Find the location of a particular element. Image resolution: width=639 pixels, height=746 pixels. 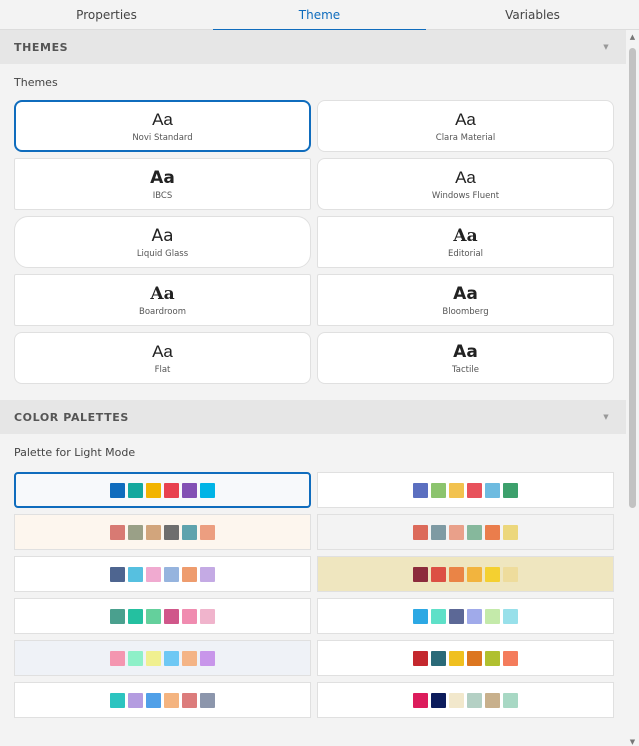

theme-card-editorial: Aa Editorial is located at coordinates (465, 242).